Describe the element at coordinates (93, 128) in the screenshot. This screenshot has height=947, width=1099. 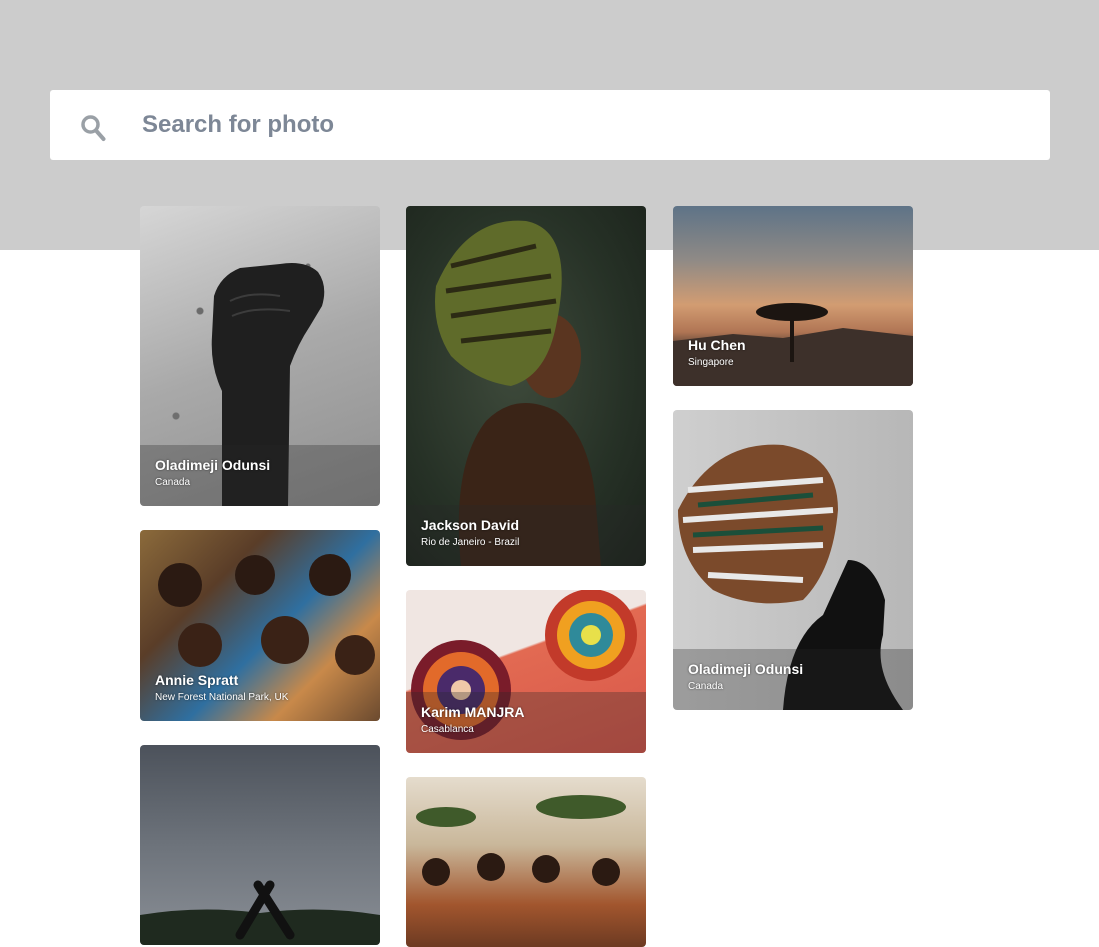
I see `search-icon` at that location.